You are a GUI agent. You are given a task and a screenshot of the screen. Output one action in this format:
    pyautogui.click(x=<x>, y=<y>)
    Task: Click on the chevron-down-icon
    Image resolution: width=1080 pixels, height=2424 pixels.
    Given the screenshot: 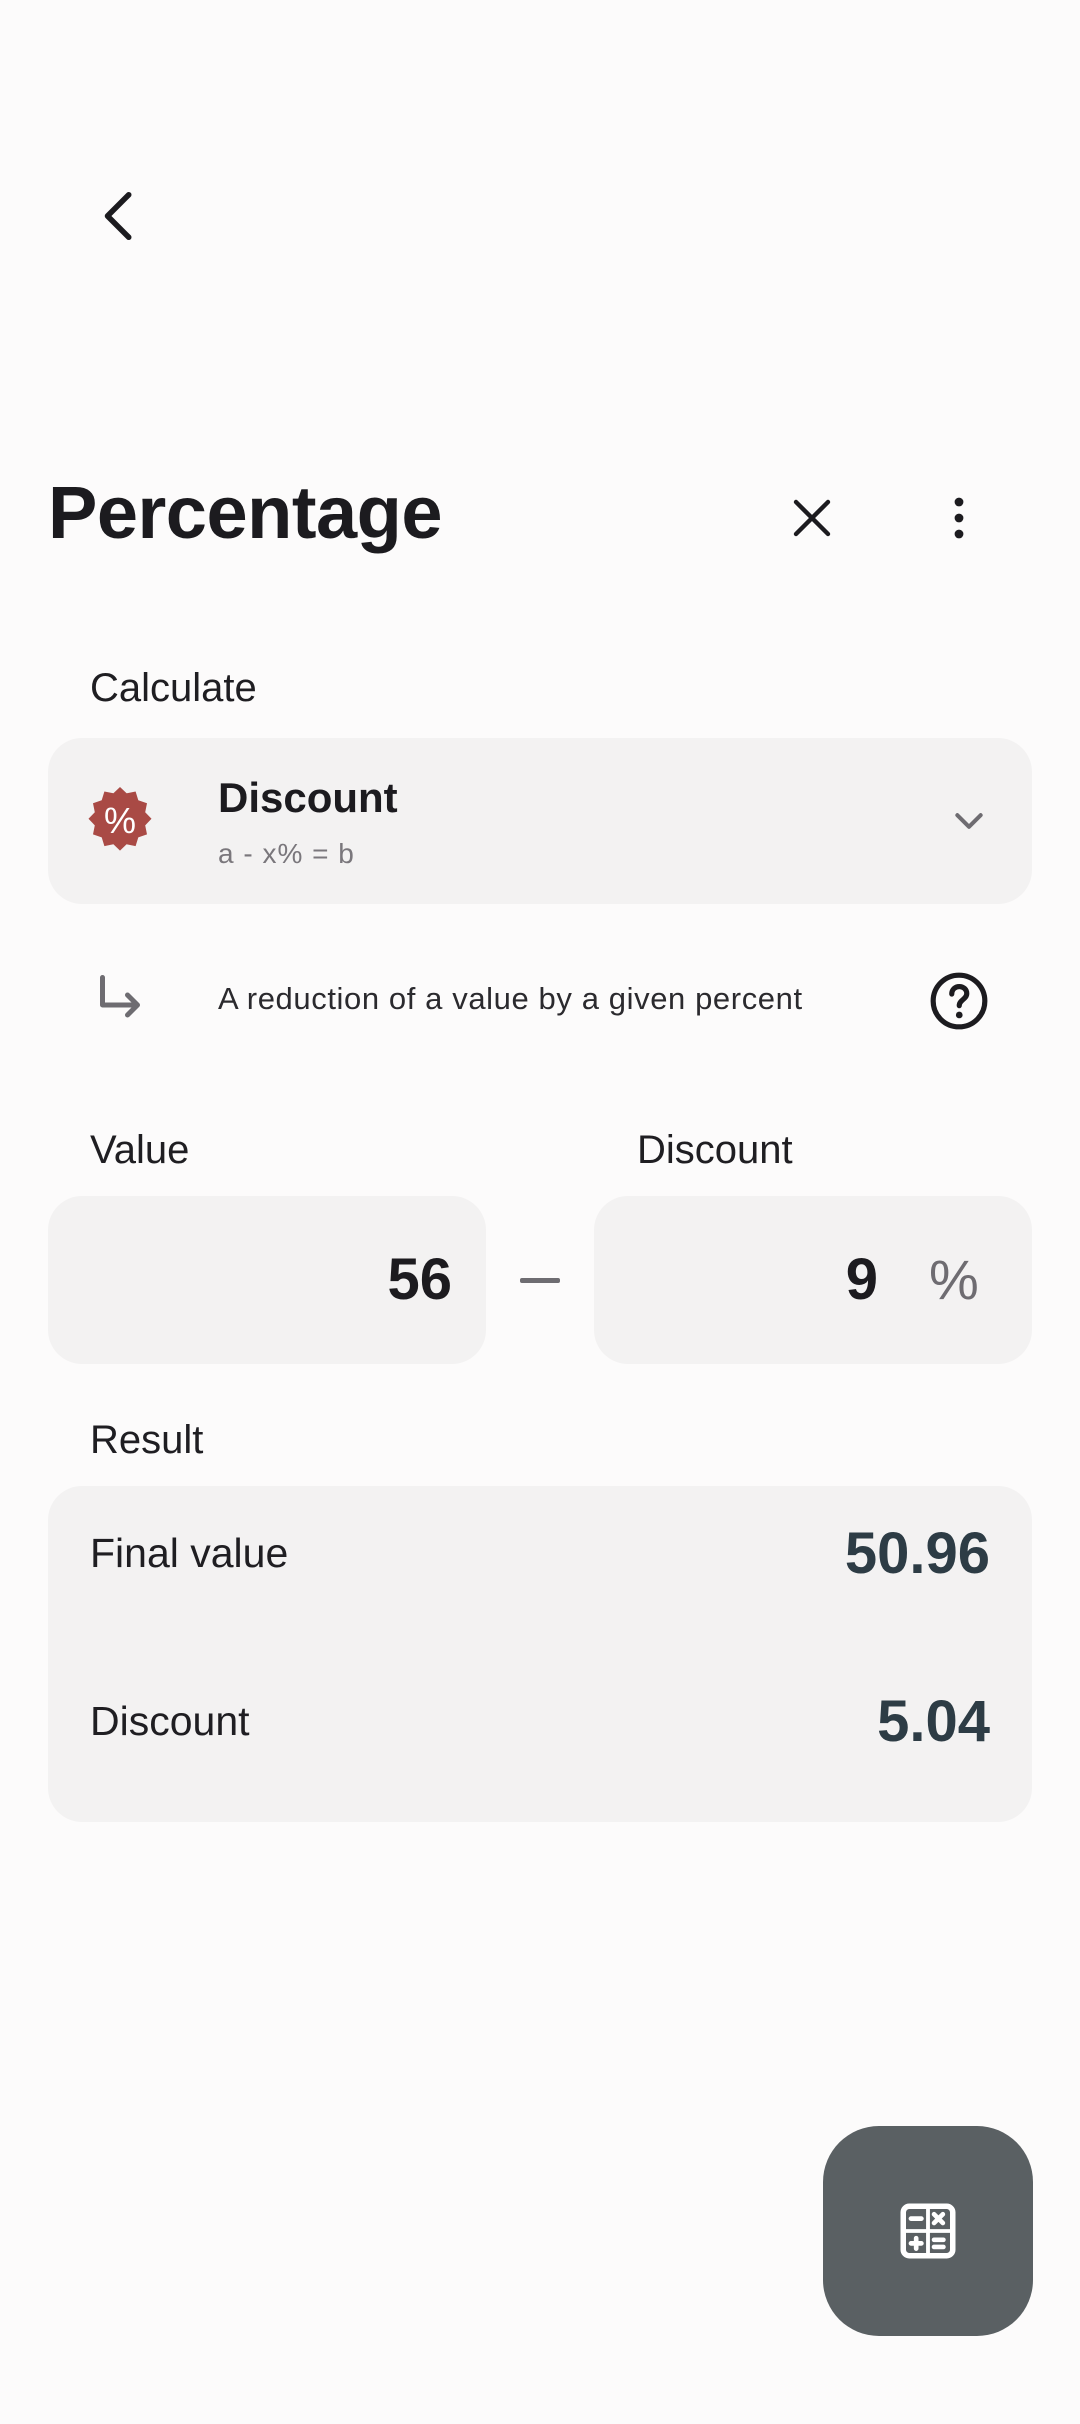 What is the action you would take?
    pyautogui.click(x=969, y=821)
    